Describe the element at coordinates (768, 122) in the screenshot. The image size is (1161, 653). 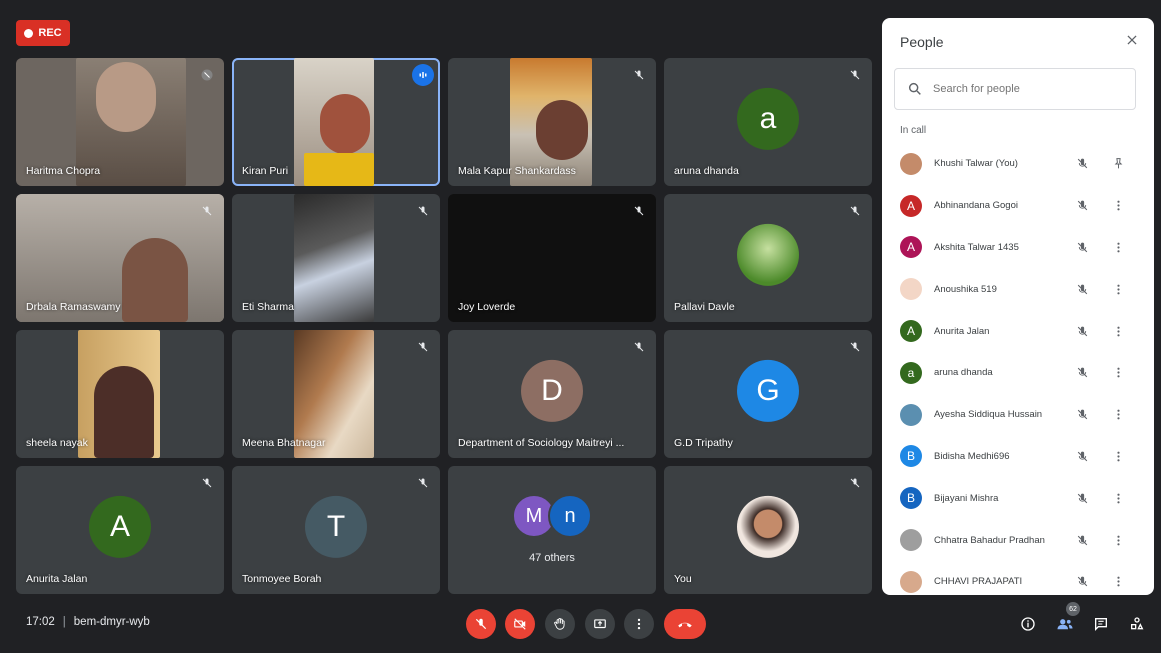
I see `participant-tile: a aruna dhanda` at that location.